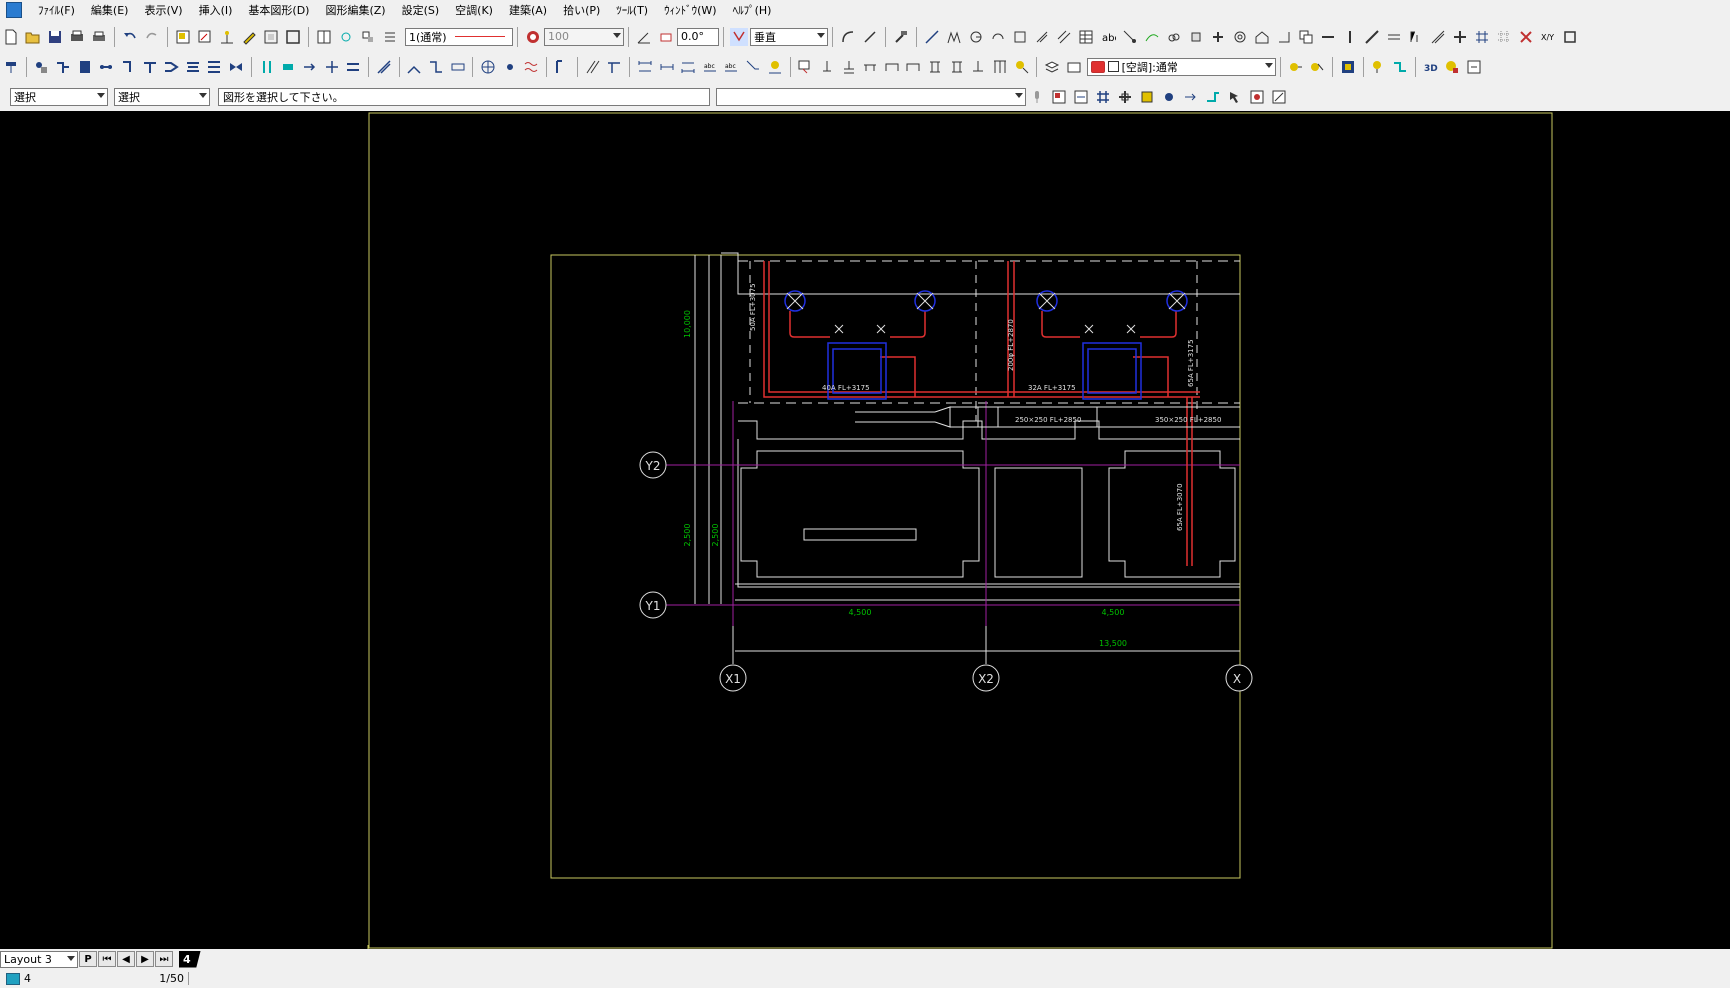 The height and width of the screenshot is (988, 1730). What do you see at coordinates (1400, 67) in the screenshot?
I see `pipe-select-icon` at bounding box center [1400, 67].